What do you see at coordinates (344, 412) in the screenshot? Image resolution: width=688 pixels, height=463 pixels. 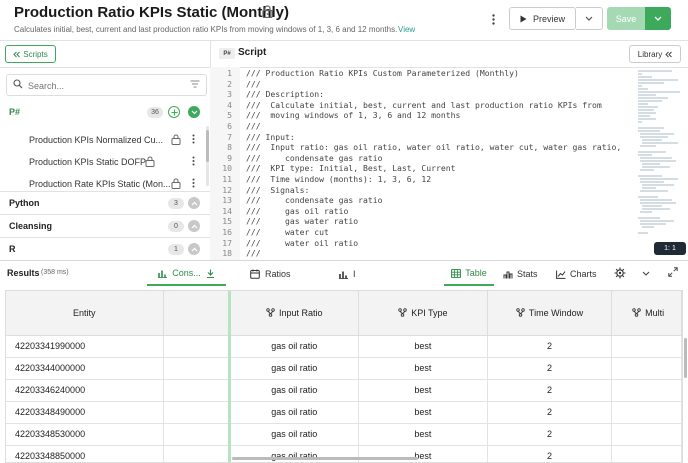 I see `table-row: 42203348490000 gas oil ratio best 2` at bounding box center [344, 412].